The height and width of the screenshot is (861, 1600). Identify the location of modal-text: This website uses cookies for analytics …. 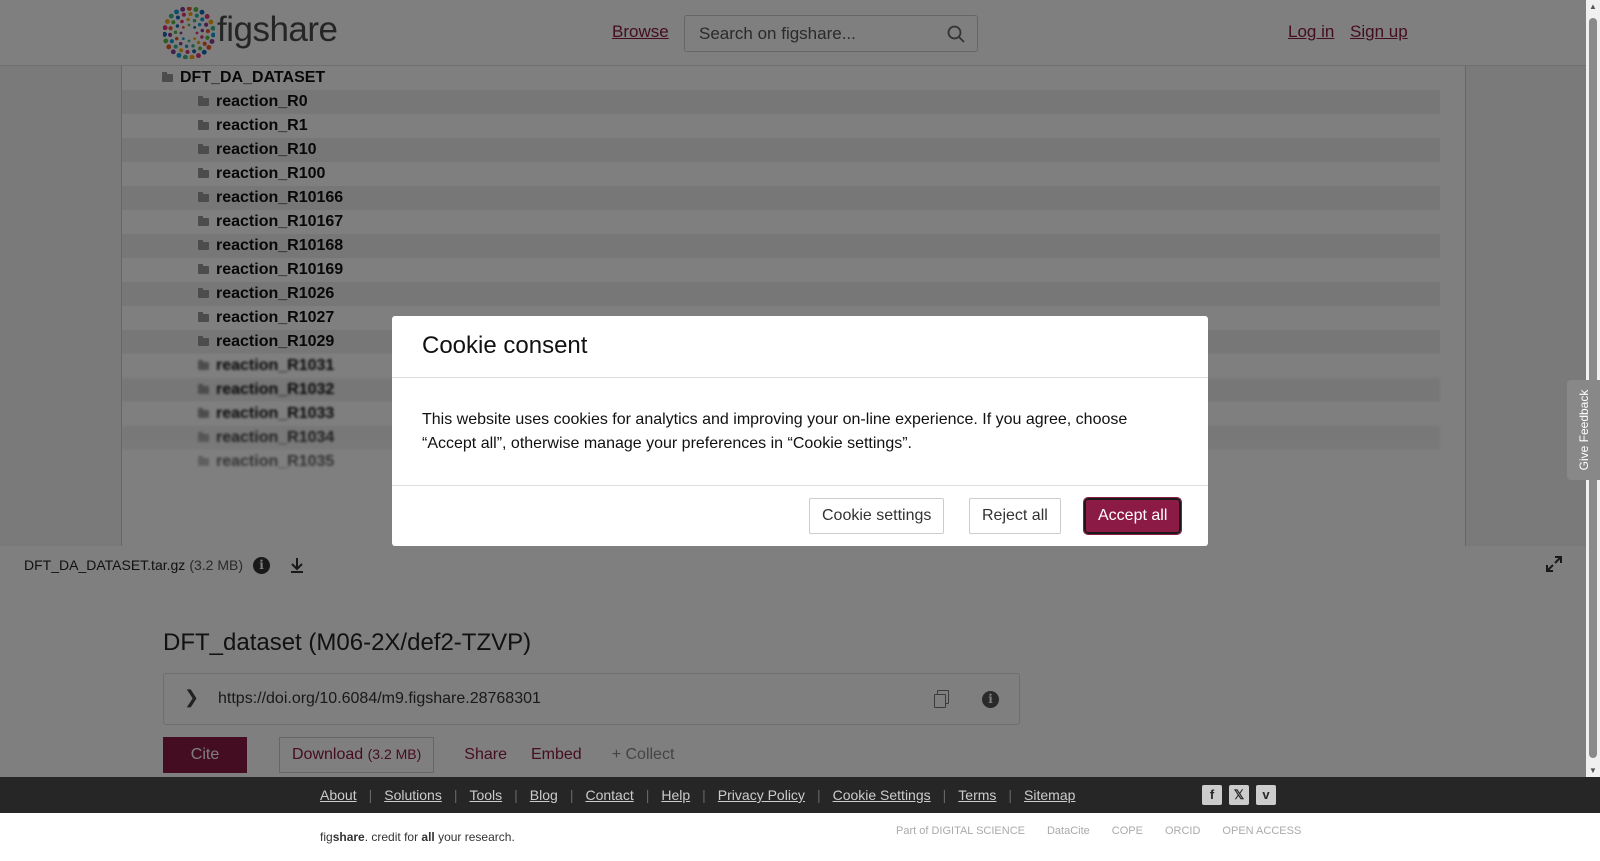
(775, 431).